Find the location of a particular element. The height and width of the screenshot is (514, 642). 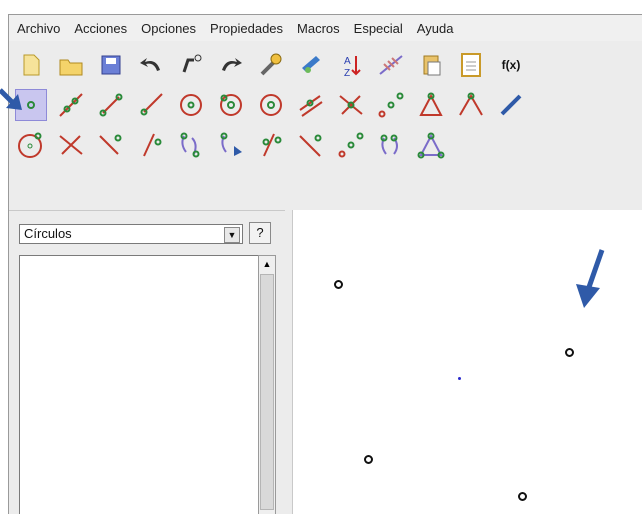

bisector-tool-icon is located at coordinates (152, 145).